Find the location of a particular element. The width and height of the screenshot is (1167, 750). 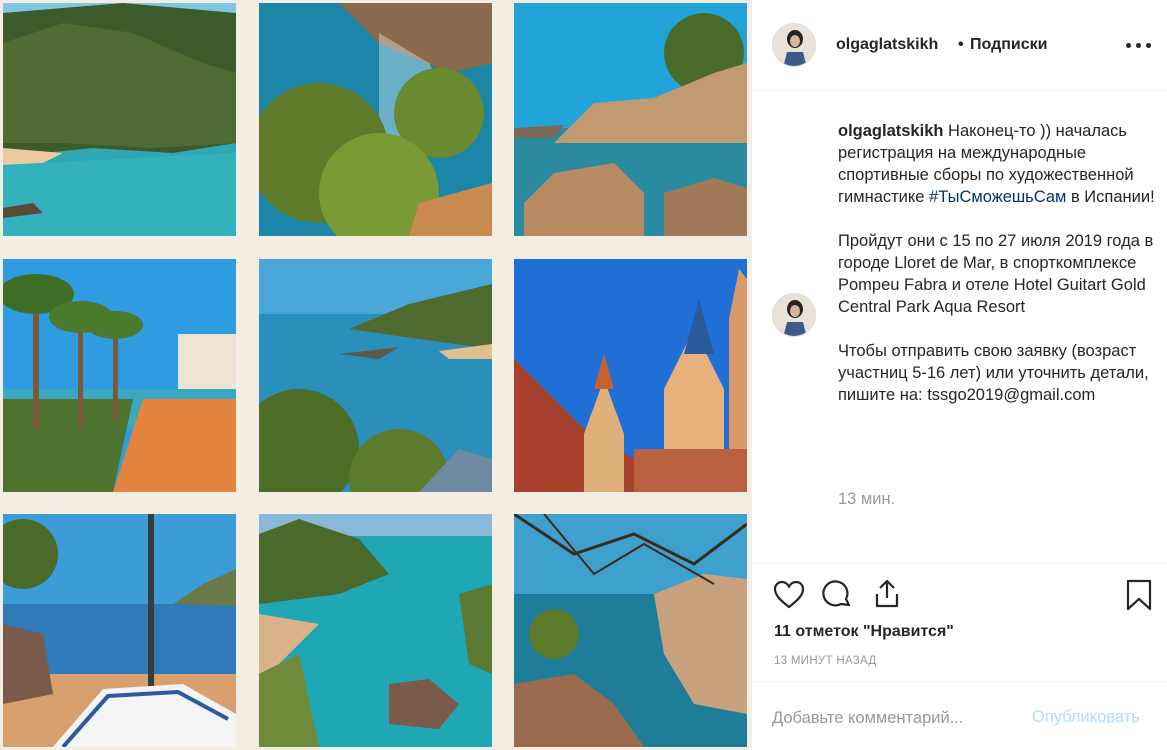

following-button: Подписки is located at coordinates (1008, 45).